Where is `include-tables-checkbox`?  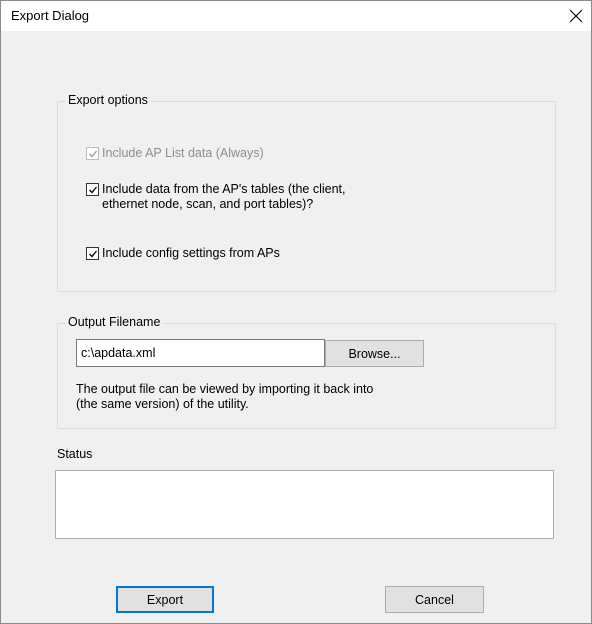 include-tables-checkbox is located at coordinates (92, 189).